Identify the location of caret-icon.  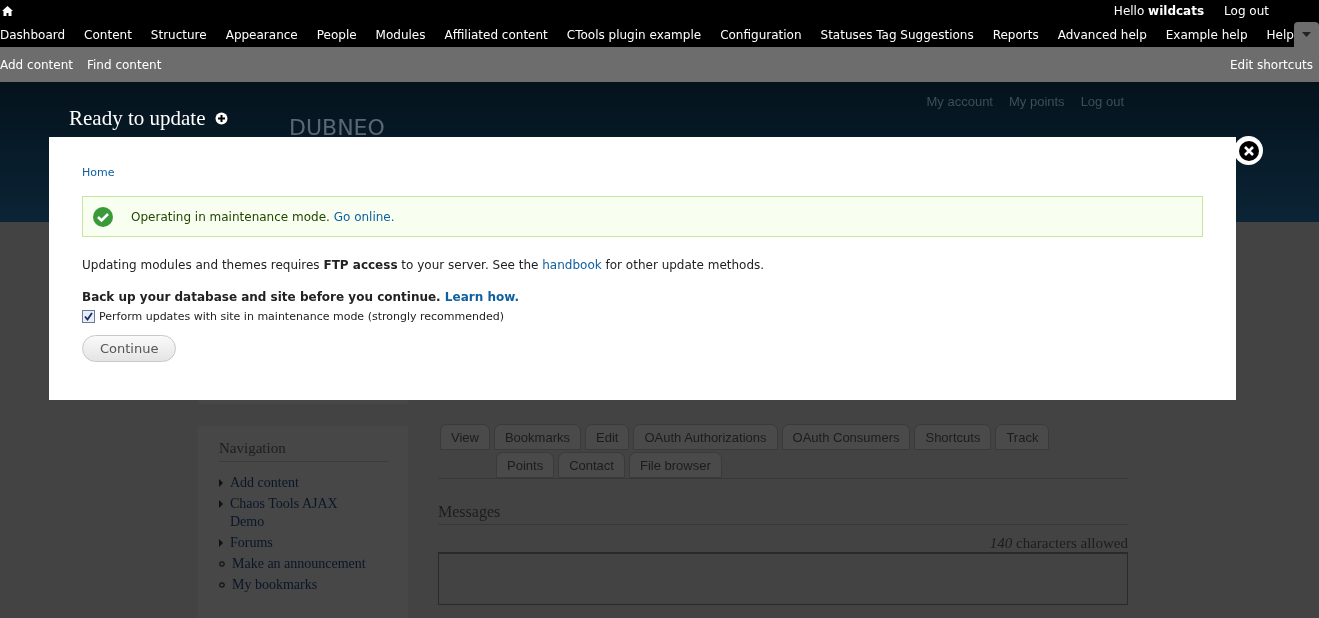
(1306, 34).